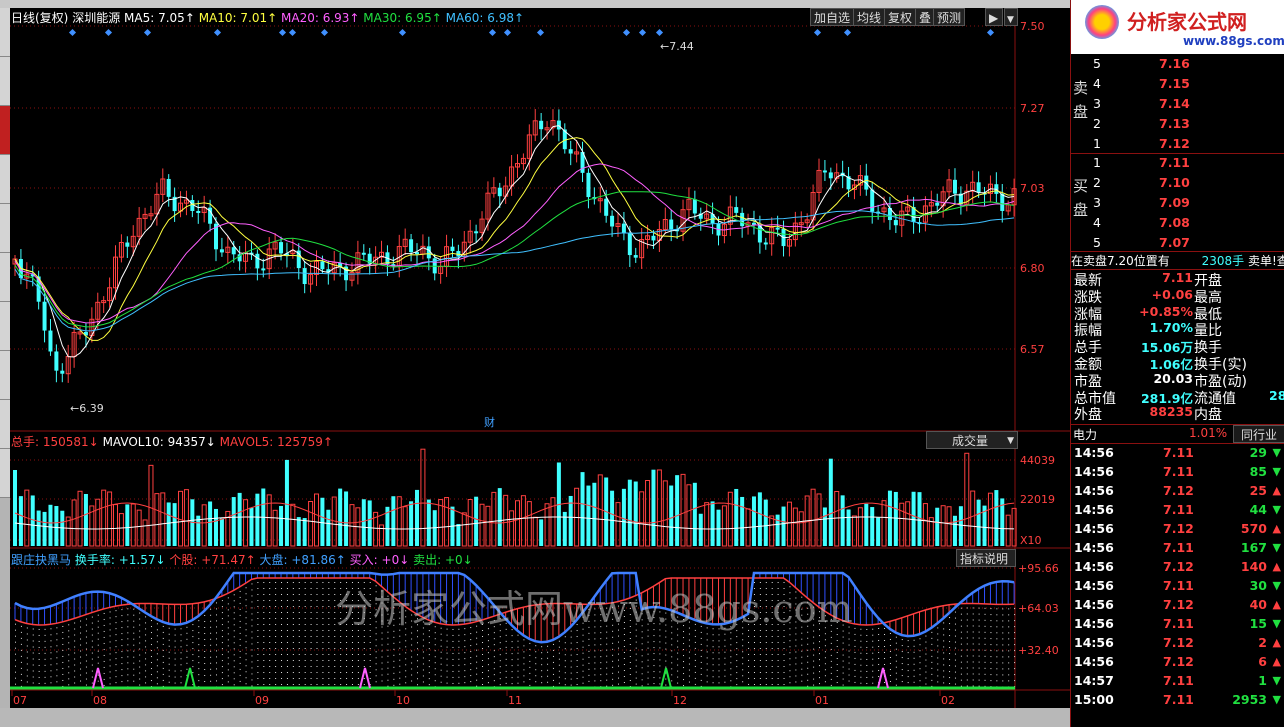 The width and height of the screenshot is (1284, 727). What do you see at coordinates (41, 560) in the screenshot?
I see `indicator-name: 跟庄抉黑马` at bounding box center [41, 560].